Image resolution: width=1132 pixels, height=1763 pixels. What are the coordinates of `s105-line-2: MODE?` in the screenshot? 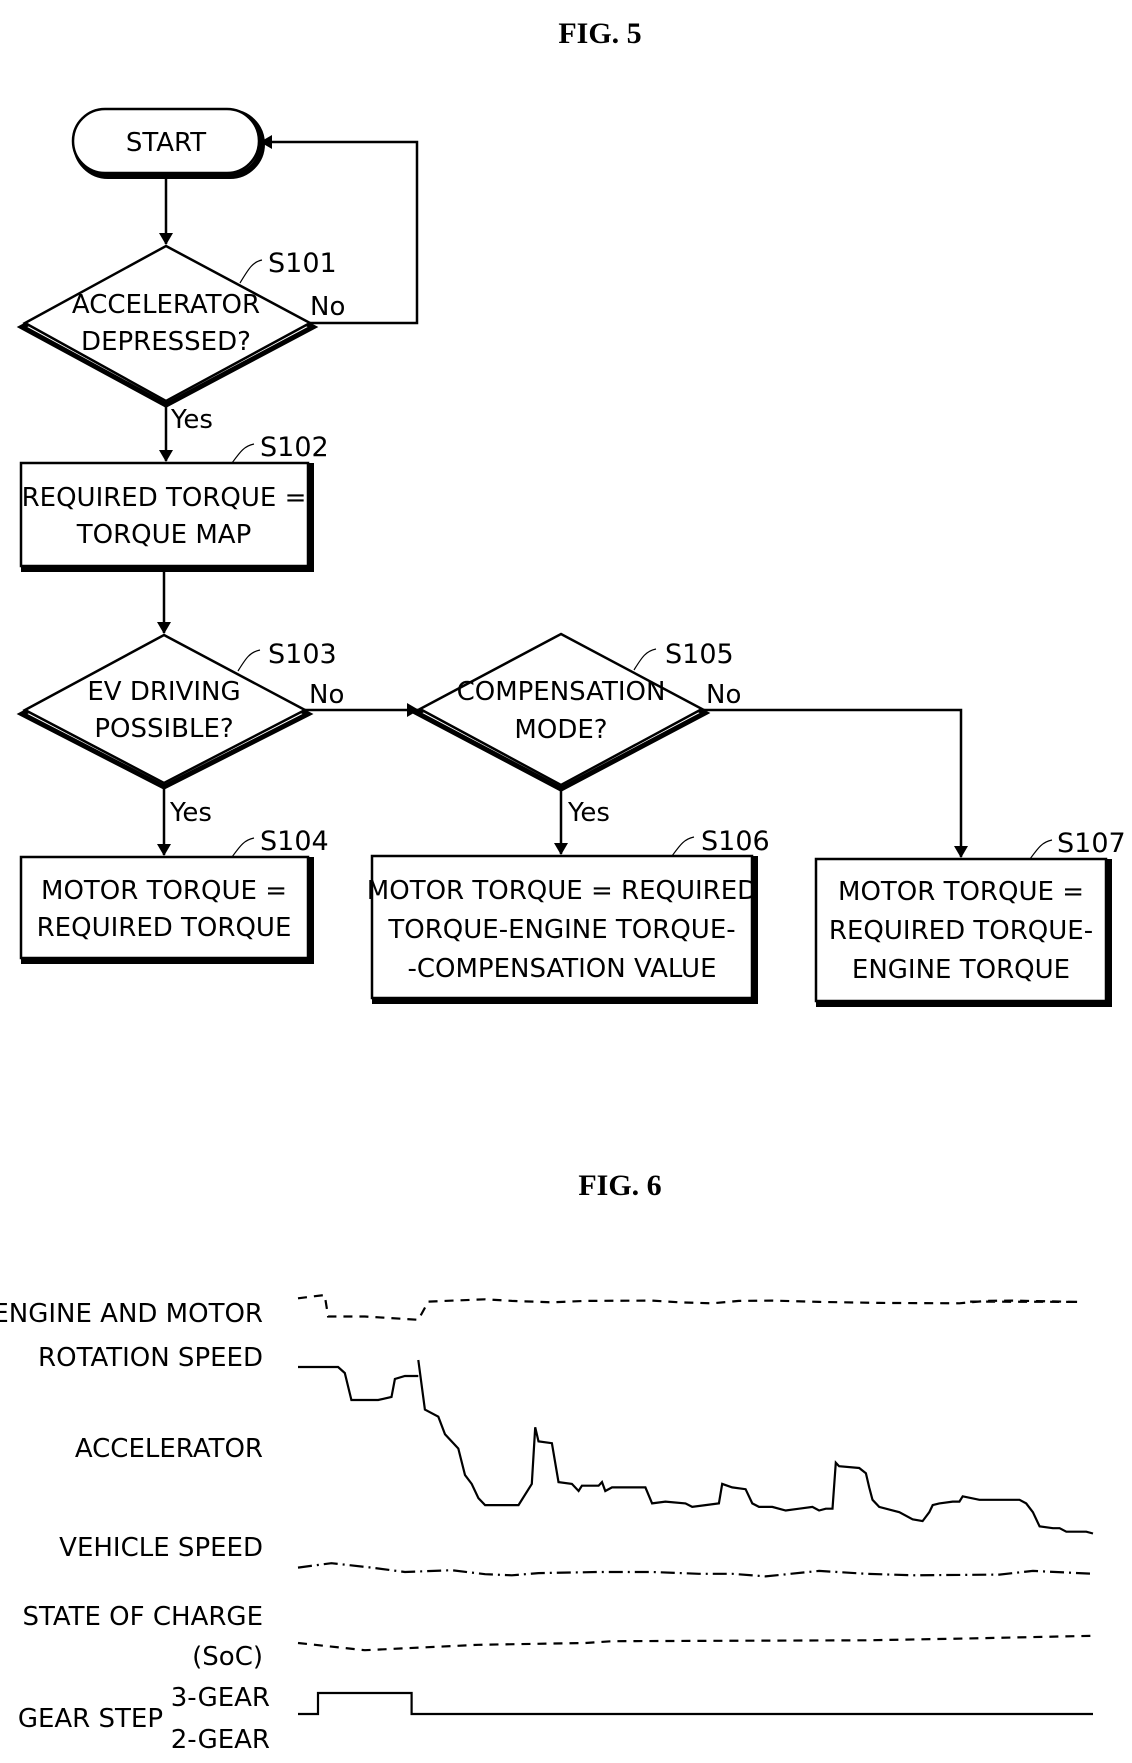 It's located at (560, 730).